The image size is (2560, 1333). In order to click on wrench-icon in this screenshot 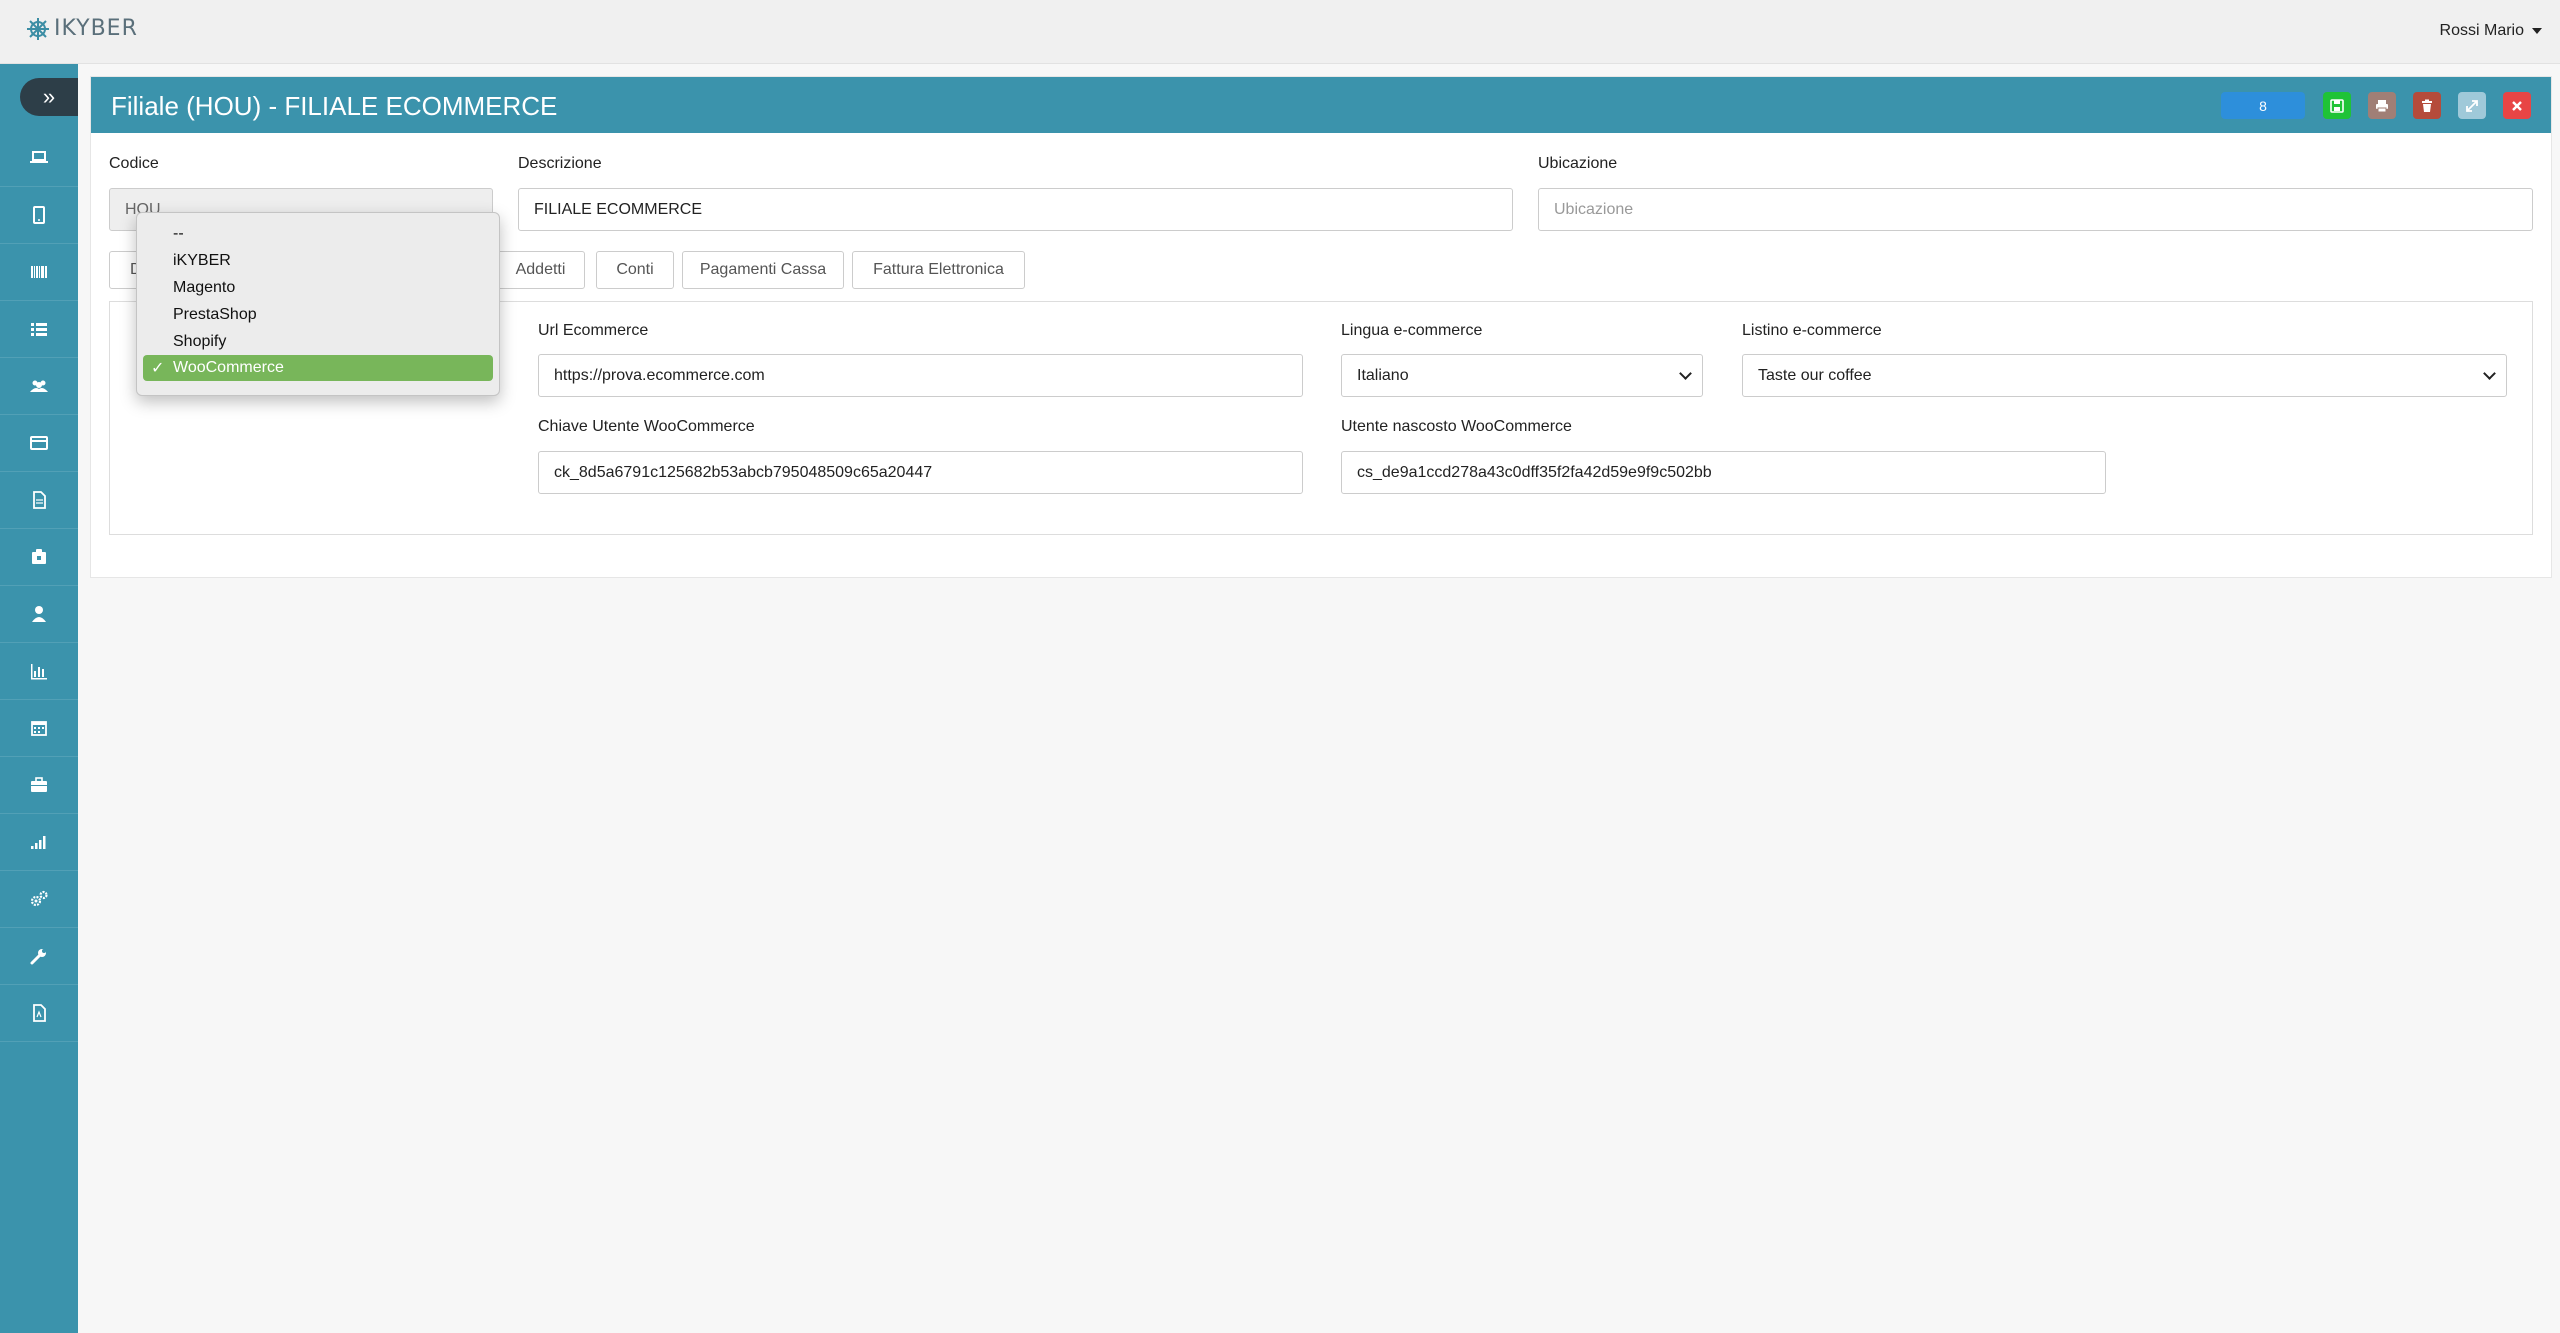, I will do `click(38, 957)`.